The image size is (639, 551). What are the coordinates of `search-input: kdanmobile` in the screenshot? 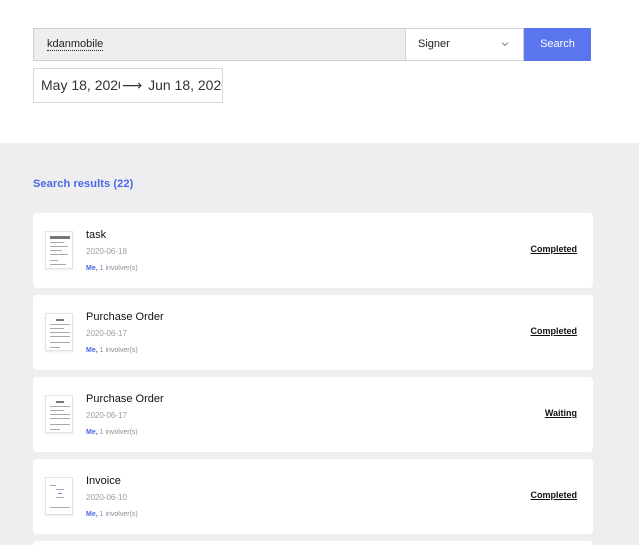 It's located at (219, 44).